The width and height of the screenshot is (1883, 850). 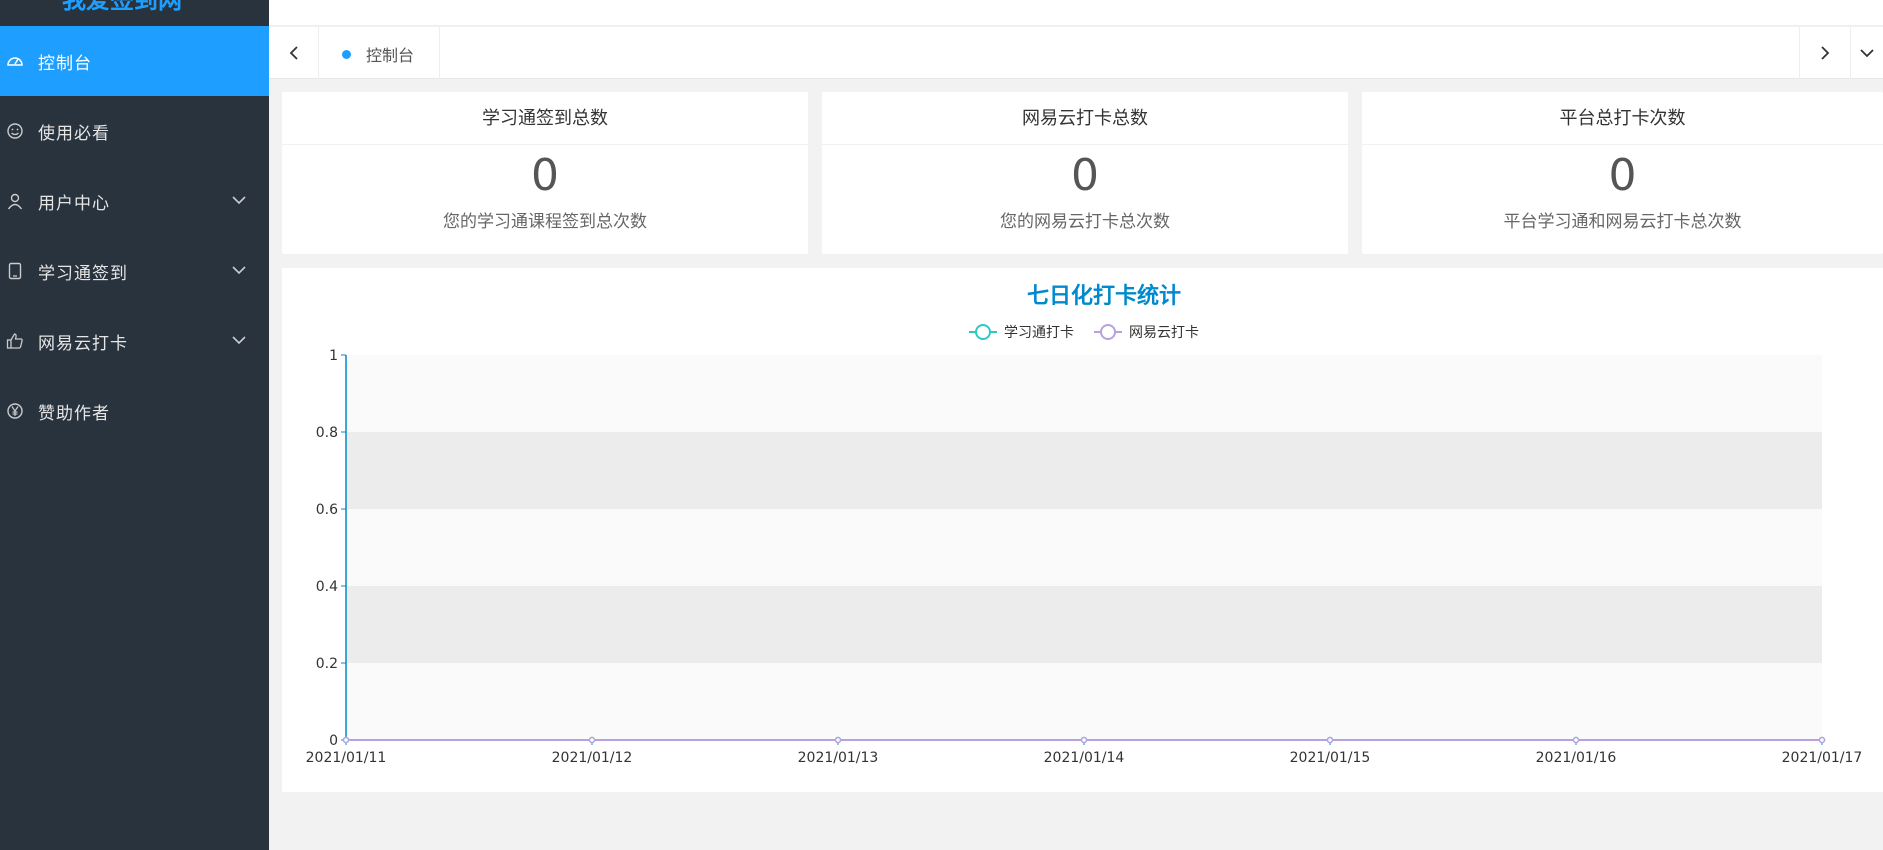 I want to click on top-header, so click(x=1076, y=13).